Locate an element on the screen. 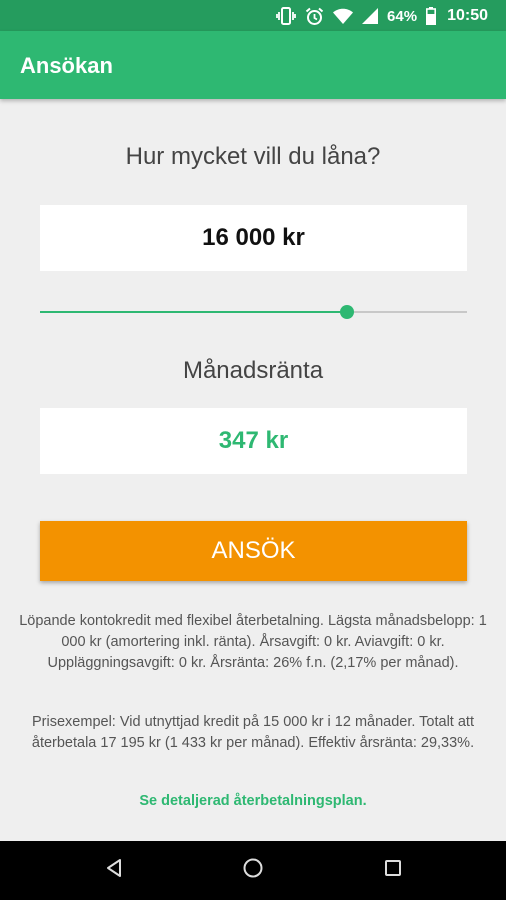 This screenshot has width=506, height=900. navigation-bar is located at coordinates (253, 870).